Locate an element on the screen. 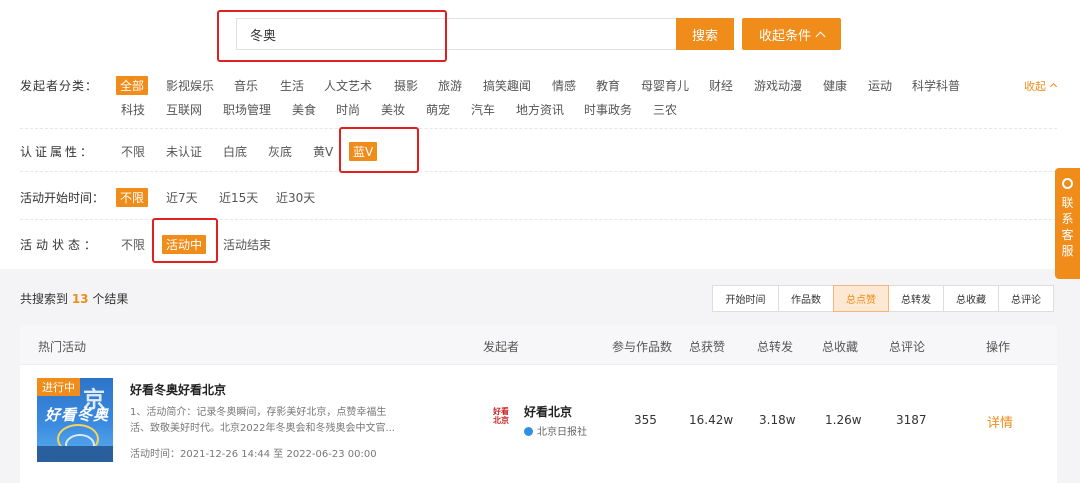 The image size is (1080, 483). category-option: 时尚 is located at coordinates (348, 109).